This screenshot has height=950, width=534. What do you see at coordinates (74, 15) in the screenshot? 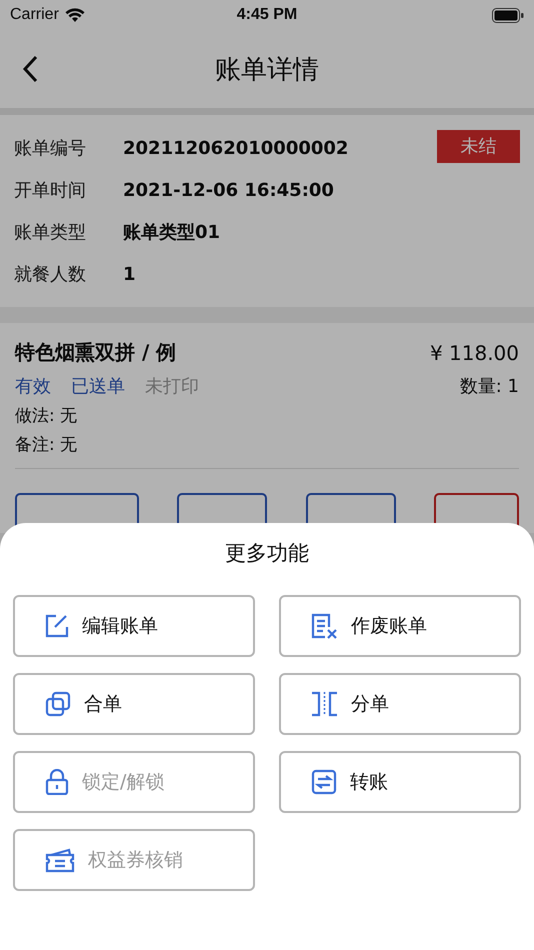
I see `wifi-icon` at bounding box center [74, 15].